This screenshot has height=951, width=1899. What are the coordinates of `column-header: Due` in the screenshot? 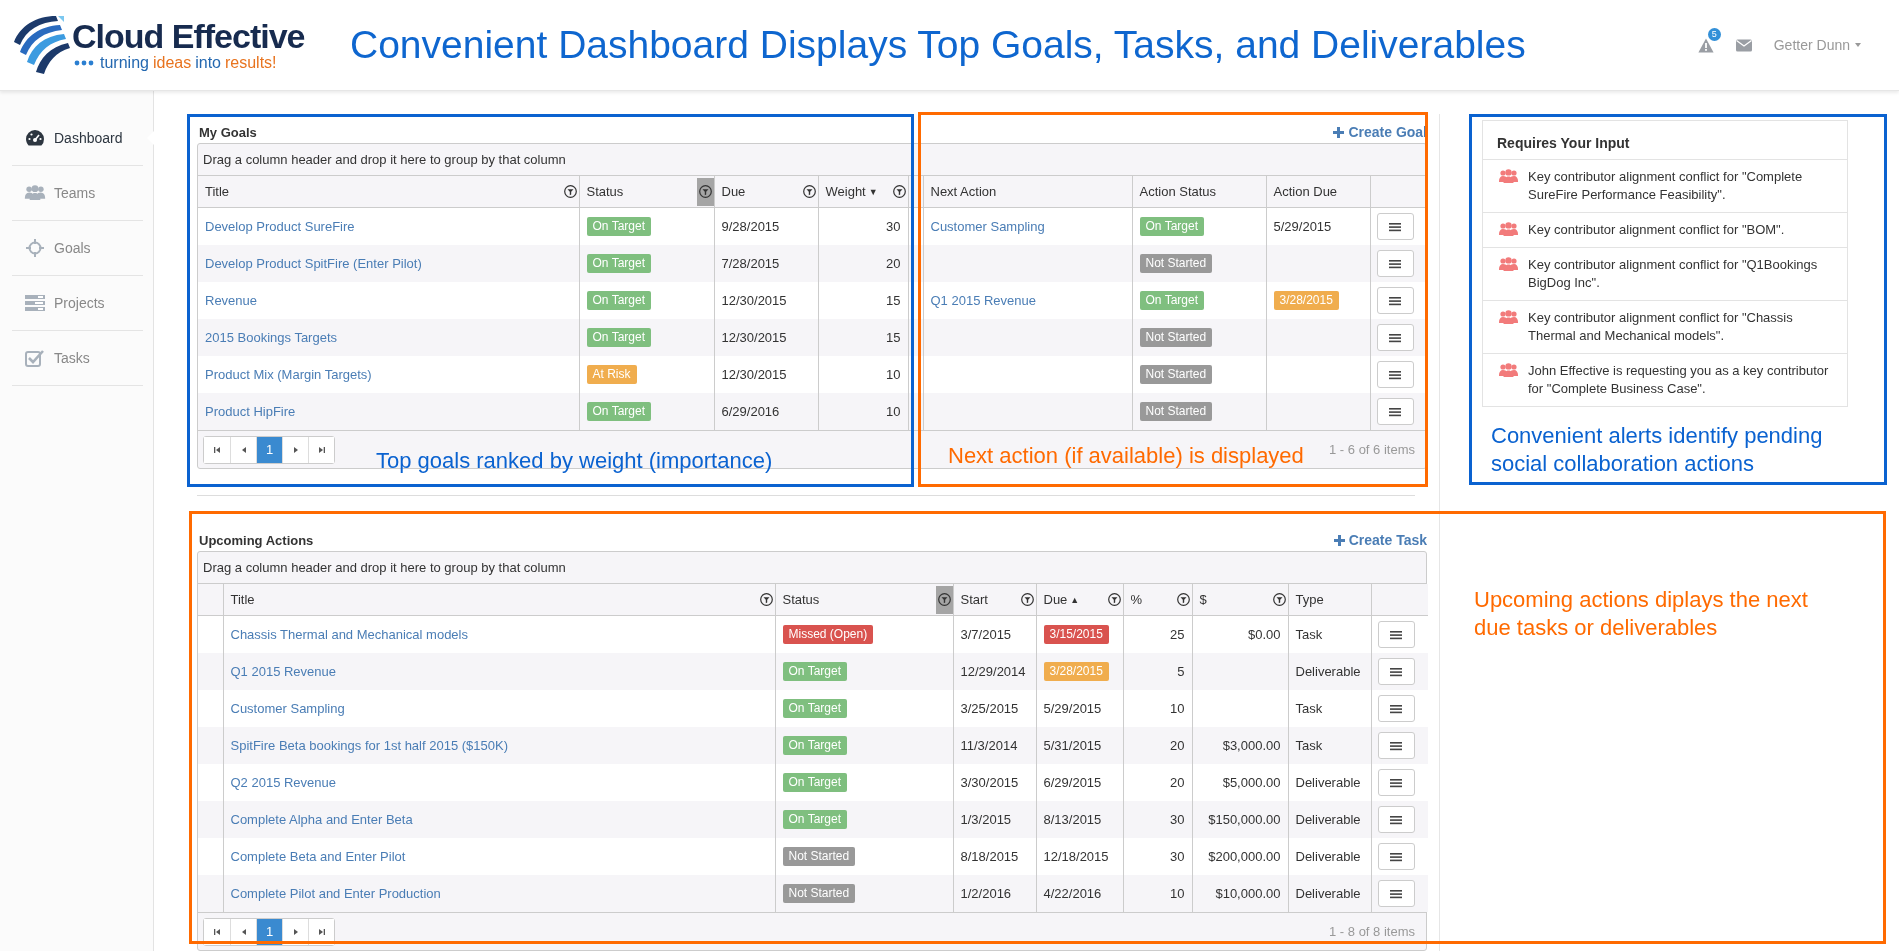 It's located at (766, 192).